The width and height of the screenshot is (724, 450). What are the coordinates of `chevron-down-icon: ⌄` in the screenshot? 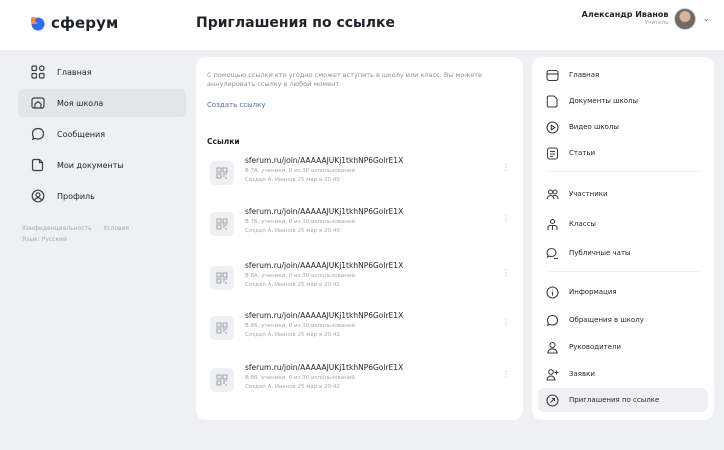 It's located at (706, 19).